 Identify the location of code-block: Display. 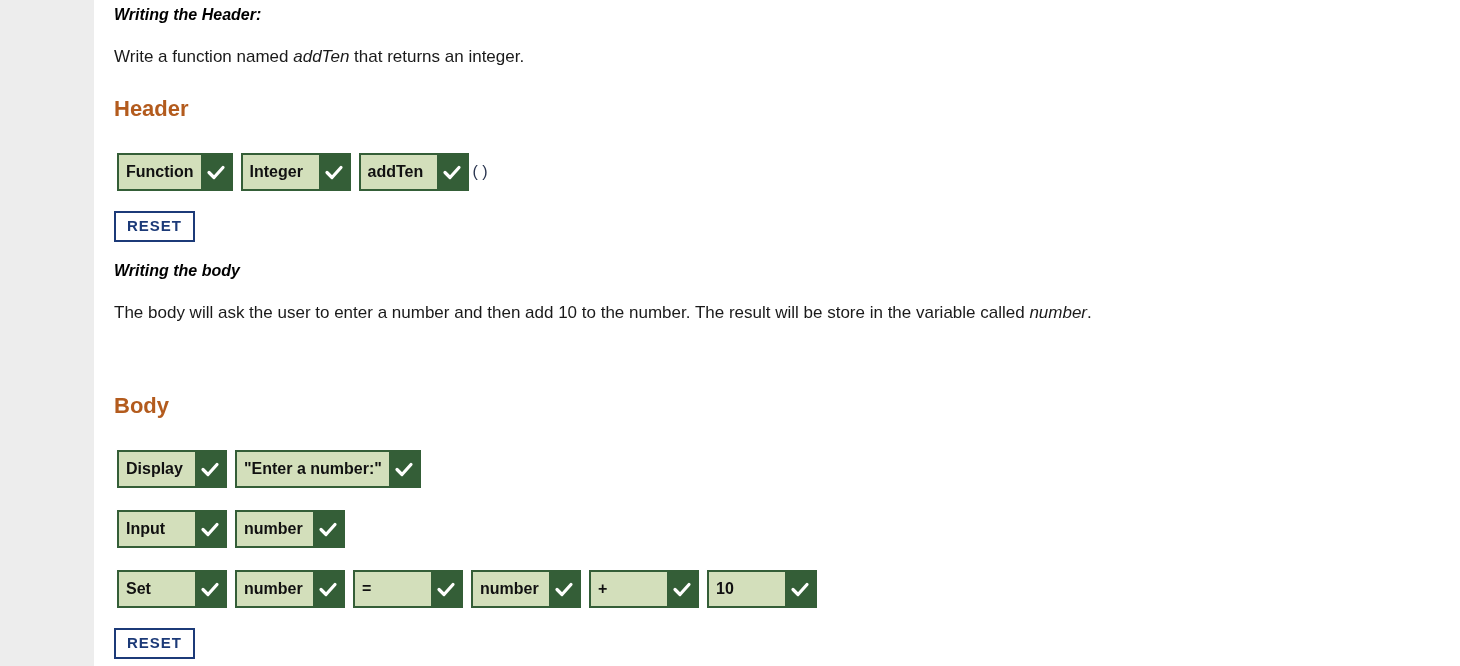
(172, 469).